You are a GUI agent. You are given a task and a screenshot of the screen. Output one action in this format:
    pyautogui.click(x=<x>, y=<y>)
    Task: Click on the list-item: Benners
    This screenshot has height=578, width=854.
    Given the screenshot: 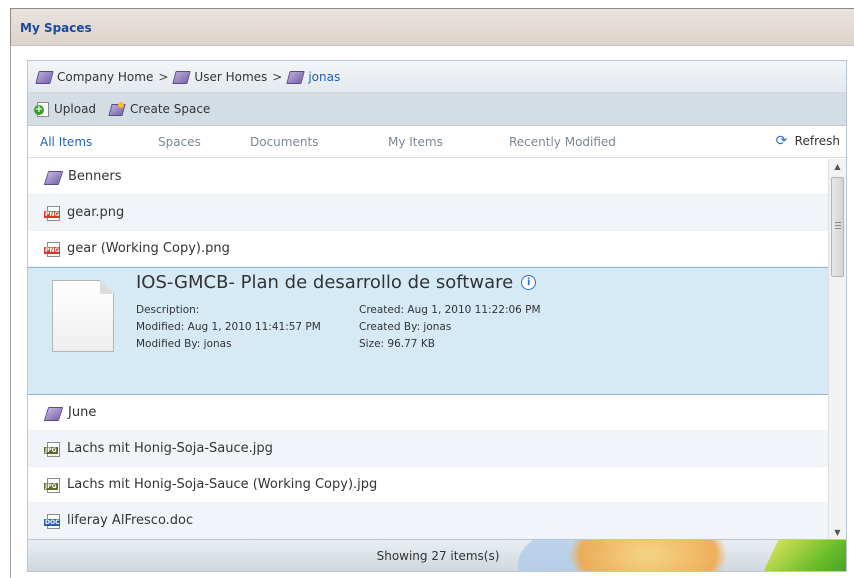 What is the action you would take?
    pyautogui.click(x=428, y=177)
    